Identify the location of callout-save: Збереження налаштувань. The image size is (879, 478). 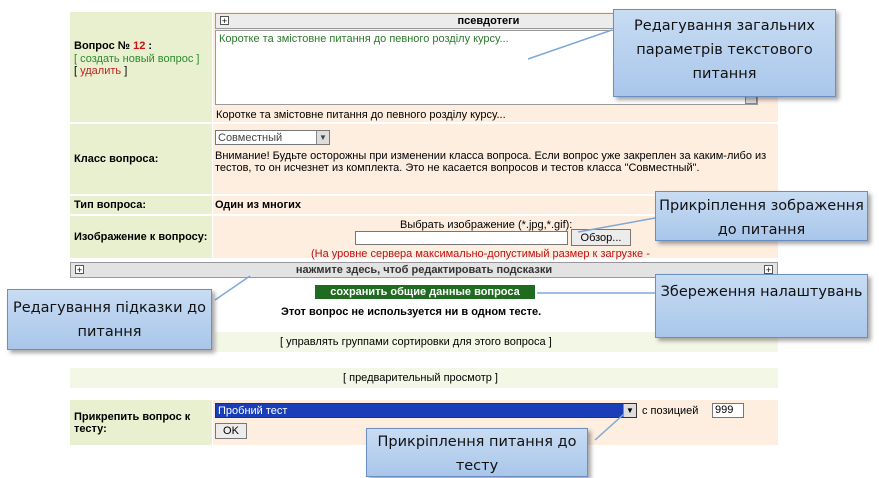
(761, 306).